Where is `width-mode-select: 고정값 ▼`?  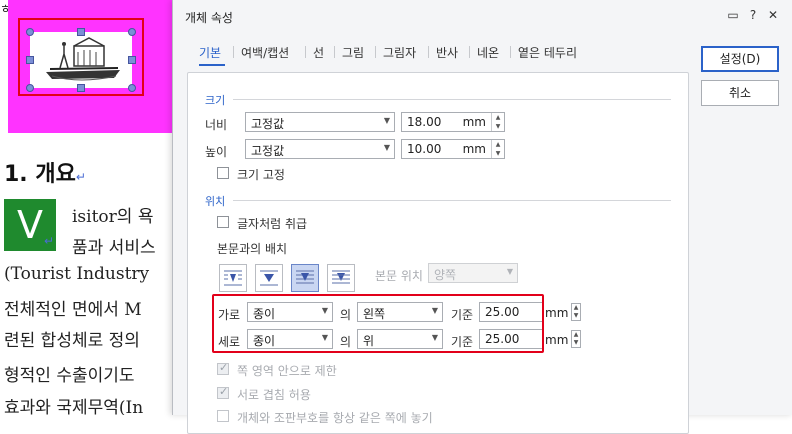
width-mode-select: 고정값 ▼ is located at coordinates (320, 122).